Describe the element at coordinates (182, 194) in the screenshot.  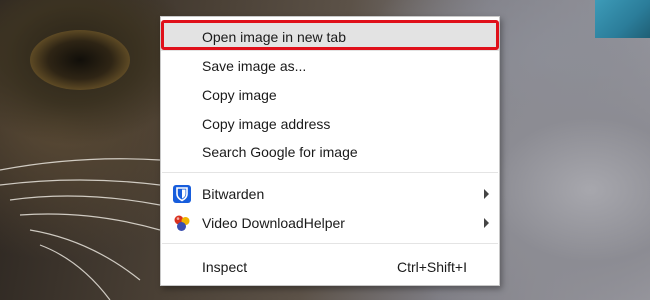
I see `bitwarden-shield-icon` at that location.